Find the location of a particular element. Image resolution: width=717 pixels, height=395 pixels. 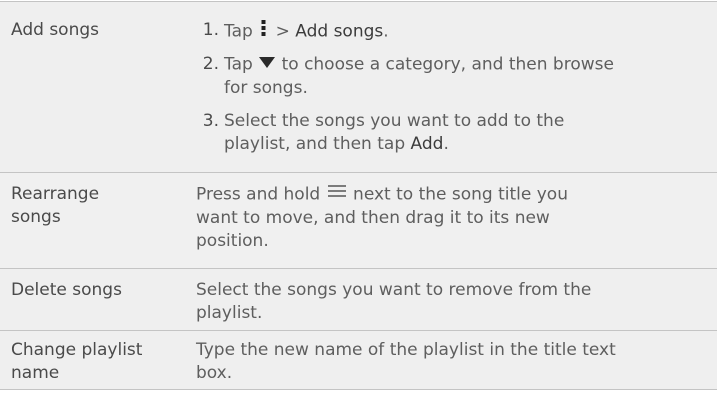

row-label: Rearrange songs is located at coordinates (55, 206).